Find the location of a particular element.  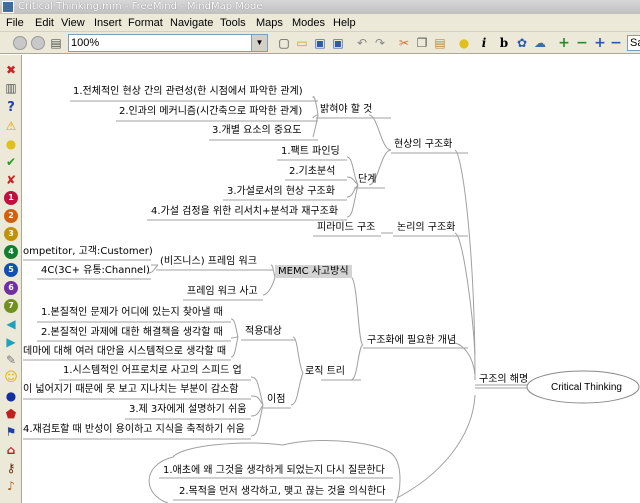

node-memc: MEMC 사고방식 is located at coordinates (313, 271).